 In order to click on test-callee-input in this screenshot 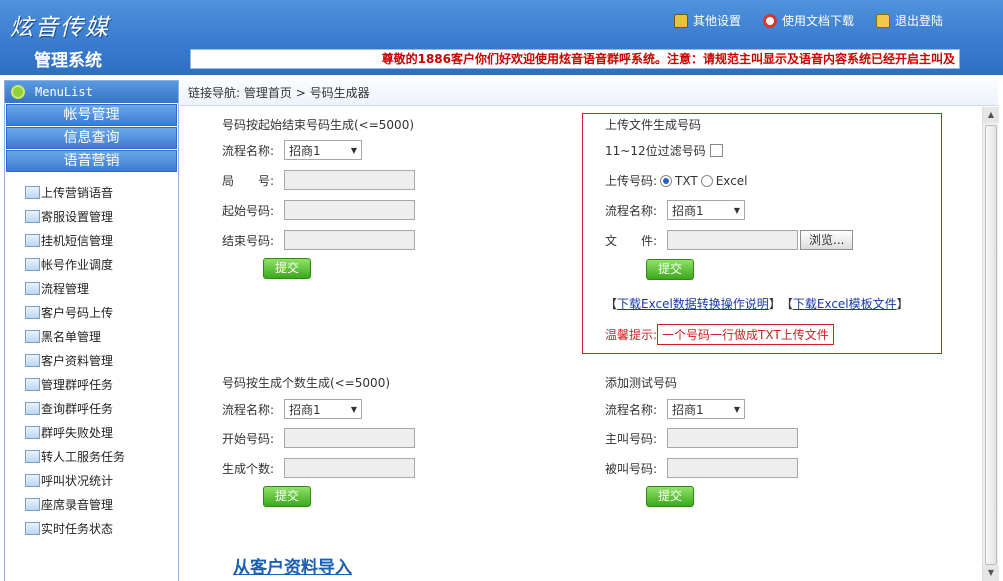, I will do `click(732, 468)`.